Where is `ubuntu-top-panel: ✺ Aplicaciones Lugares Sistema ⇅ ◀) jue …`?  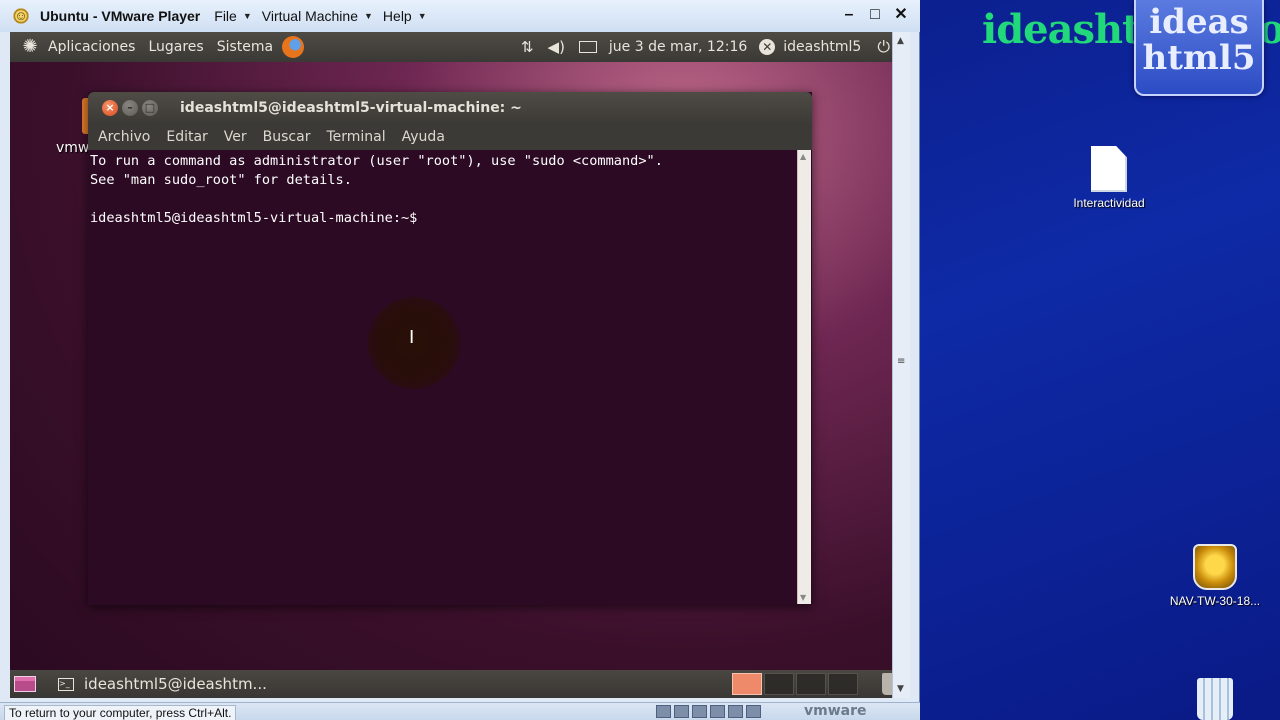 ubuntu-top-panel: ✺ Aplicaciones Lugares Sistema ⇅ ◀) jue … is located at coordinates (460, 47).